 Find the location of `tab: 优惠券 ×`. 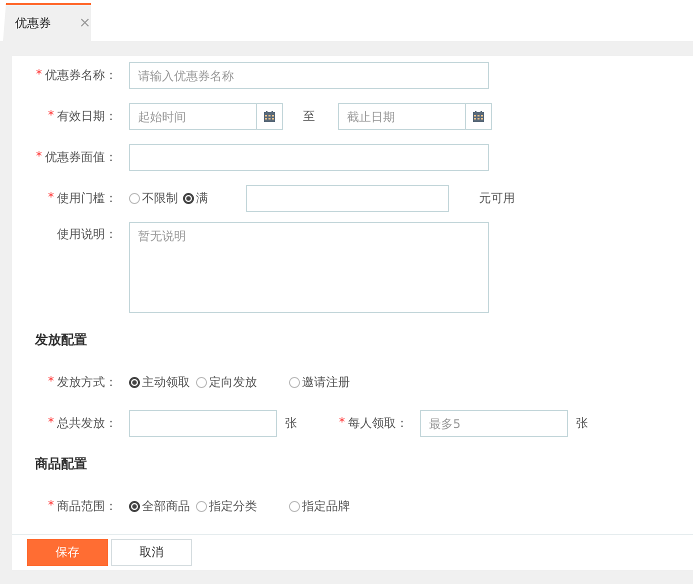

tab: 优惠券 × is located at coordinates (47, 22).